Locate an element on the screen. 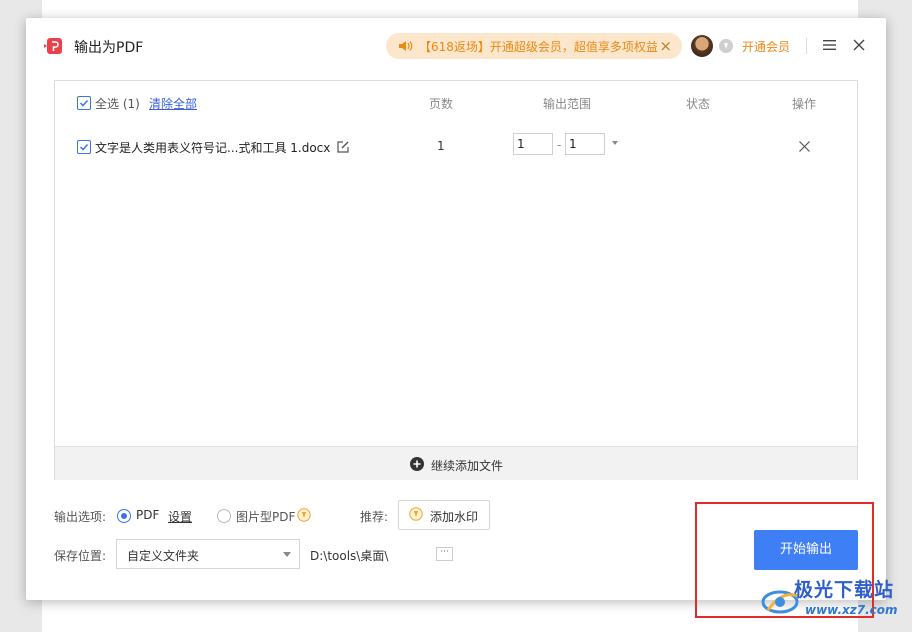 Image resolution: width=912 pixels, height=632 pixels. table-row: 文字是人类用表义符号记...式和工具 1.docx 1 1 - 1 is located at coordinates (456, 147).